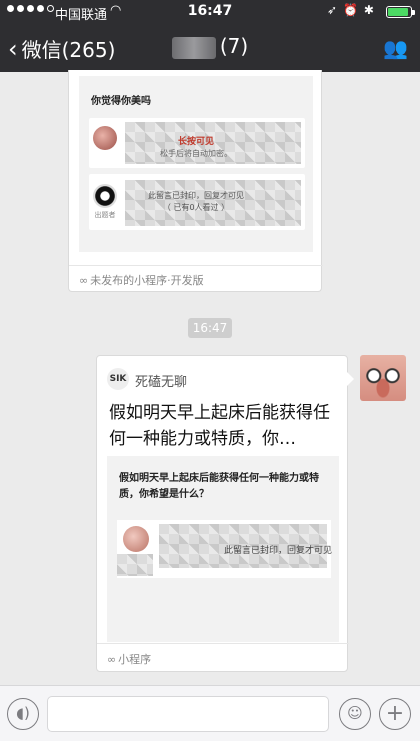 This screenshot has width=420, height=741. I want to click on battery-icon, so click(400, 12).